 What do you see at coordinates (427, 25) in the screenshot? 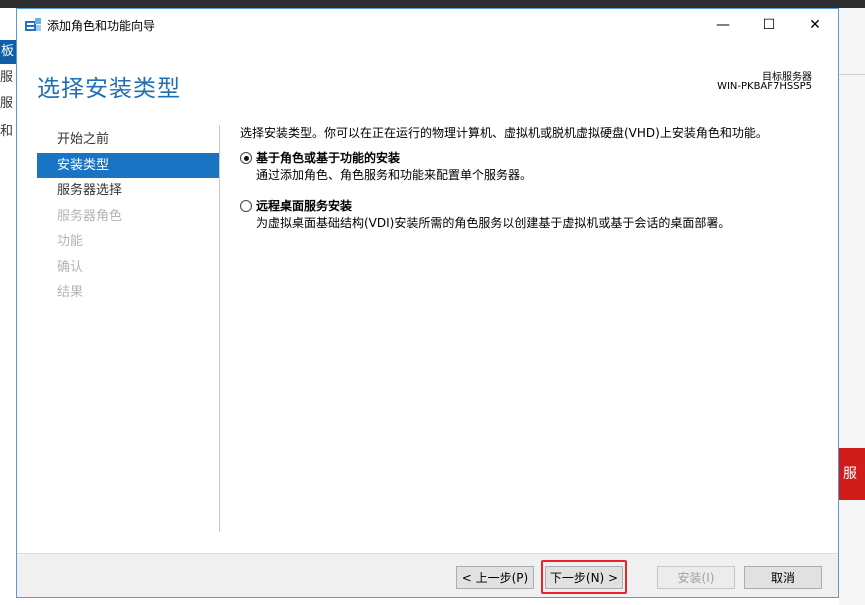
I see `titlebar: 添加角色和功能向导 — ☐ ✕` at bounding box center [427, 25].